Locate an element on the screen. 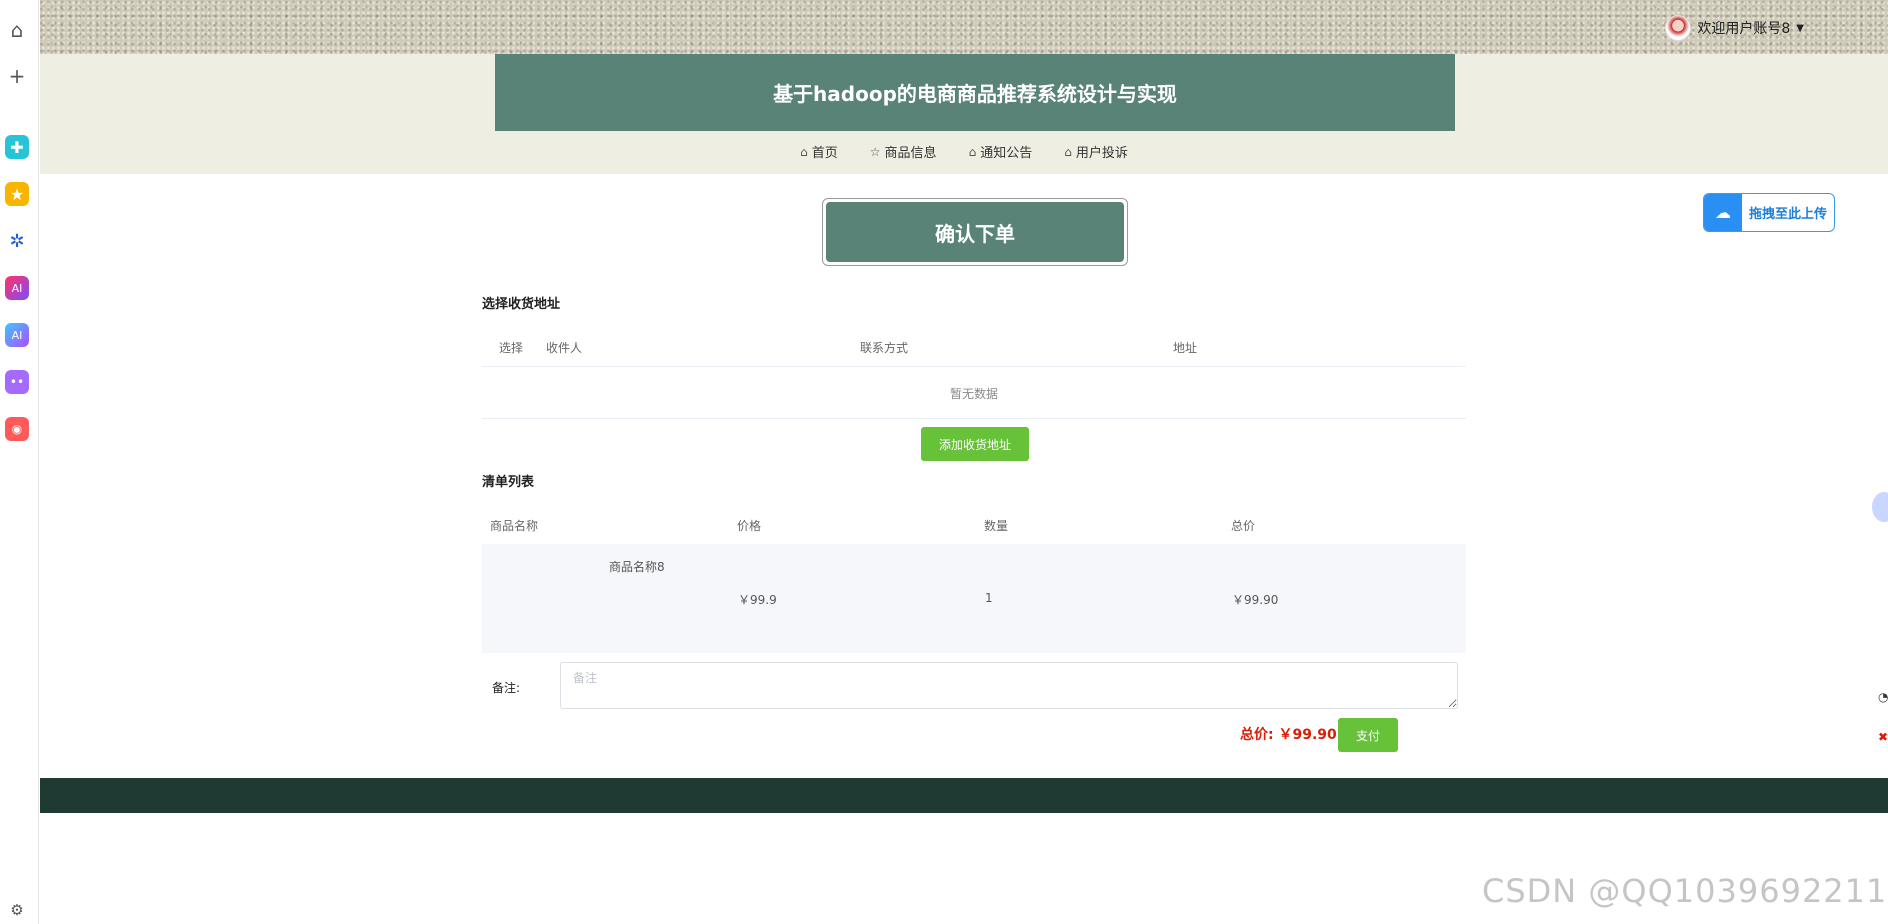 The image size is (1888, 924). order-table-header: 商品名称 价格 数量 总价 is located at coordinates (974, 524).